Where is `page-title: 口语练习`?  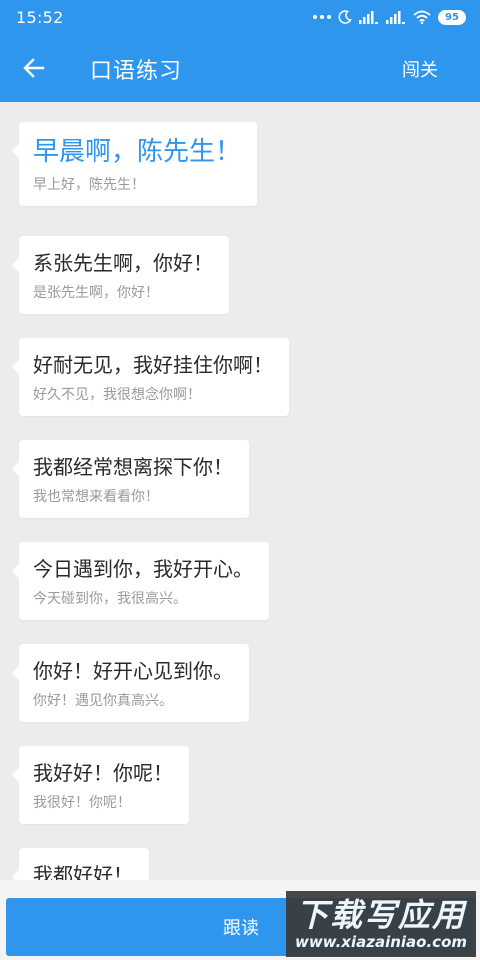
page-title: 口语练习 is located at coordinates (136, 71).